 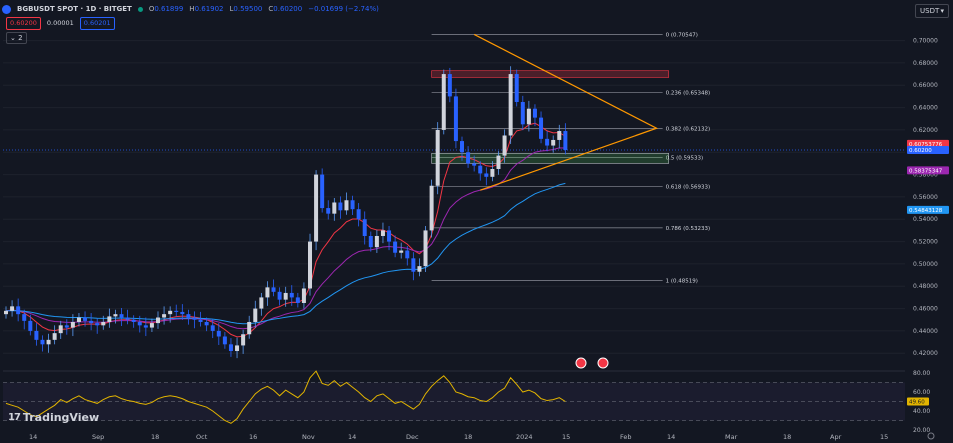 I want to click on ohlc-close: C0.60200, so click(x=285, y=9).